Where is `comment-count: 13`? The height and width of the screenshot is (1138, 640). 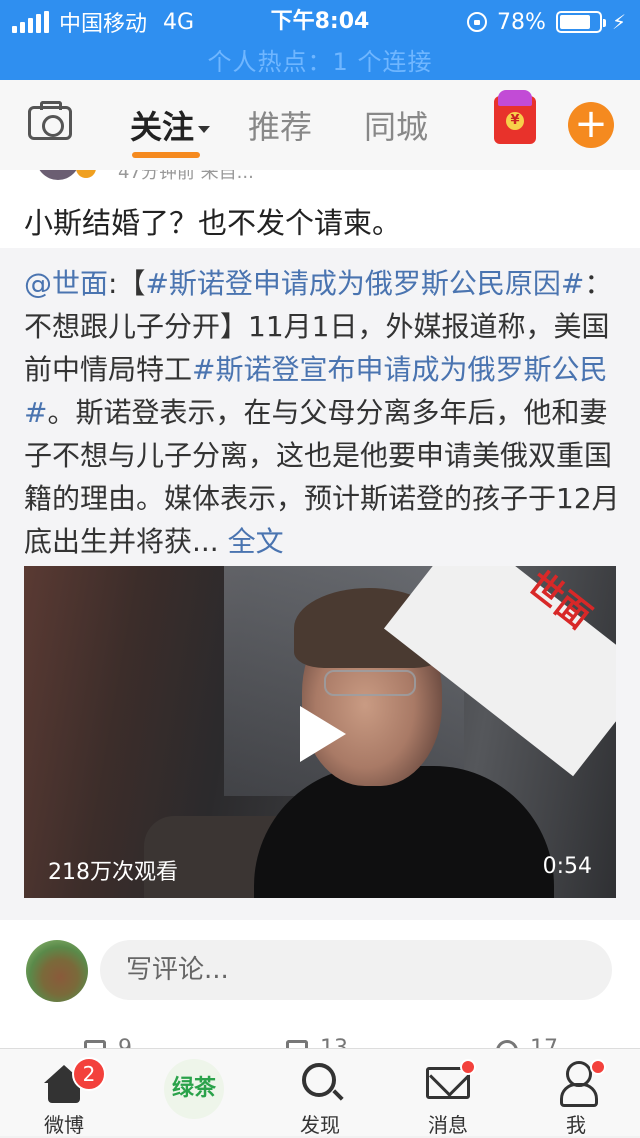
comment-count: 13 is located at coordinates (334, 1042).